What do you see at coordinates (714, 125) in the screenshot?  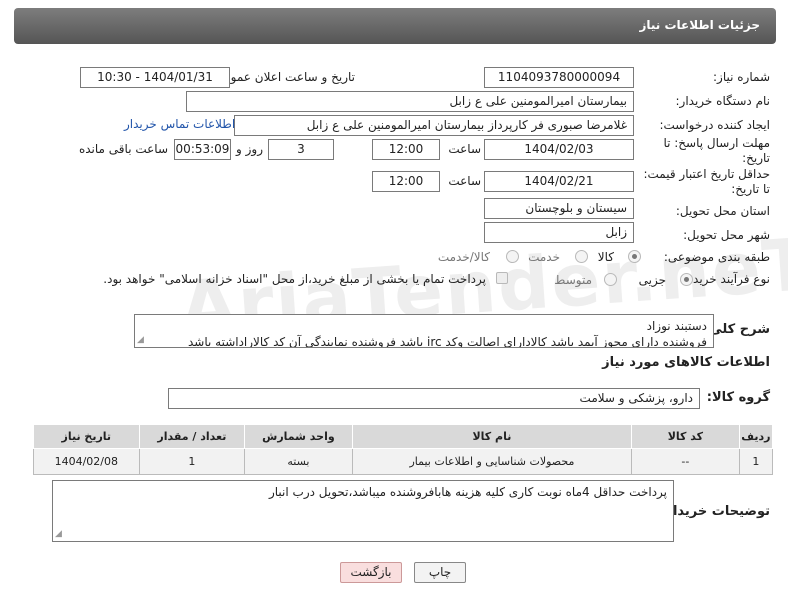 I see `creator-label: ایجاد کننده درخواست:` at bounding box center [714, 125].